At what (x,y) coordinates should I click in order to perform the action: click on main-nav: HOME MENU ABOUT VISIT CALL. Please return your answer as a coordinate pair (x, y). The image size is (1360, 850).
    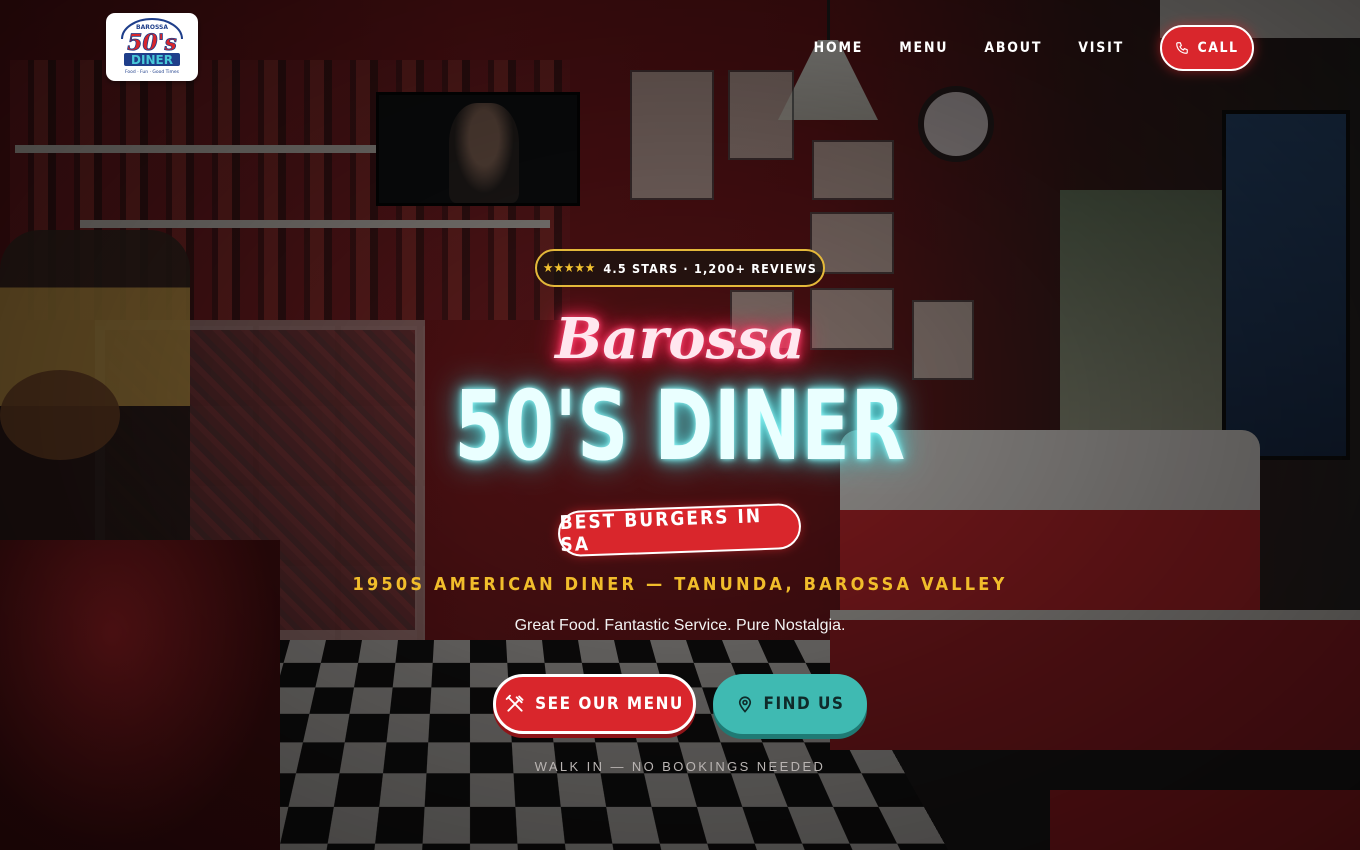
    Looking at the image, I should click on (1034, 48).